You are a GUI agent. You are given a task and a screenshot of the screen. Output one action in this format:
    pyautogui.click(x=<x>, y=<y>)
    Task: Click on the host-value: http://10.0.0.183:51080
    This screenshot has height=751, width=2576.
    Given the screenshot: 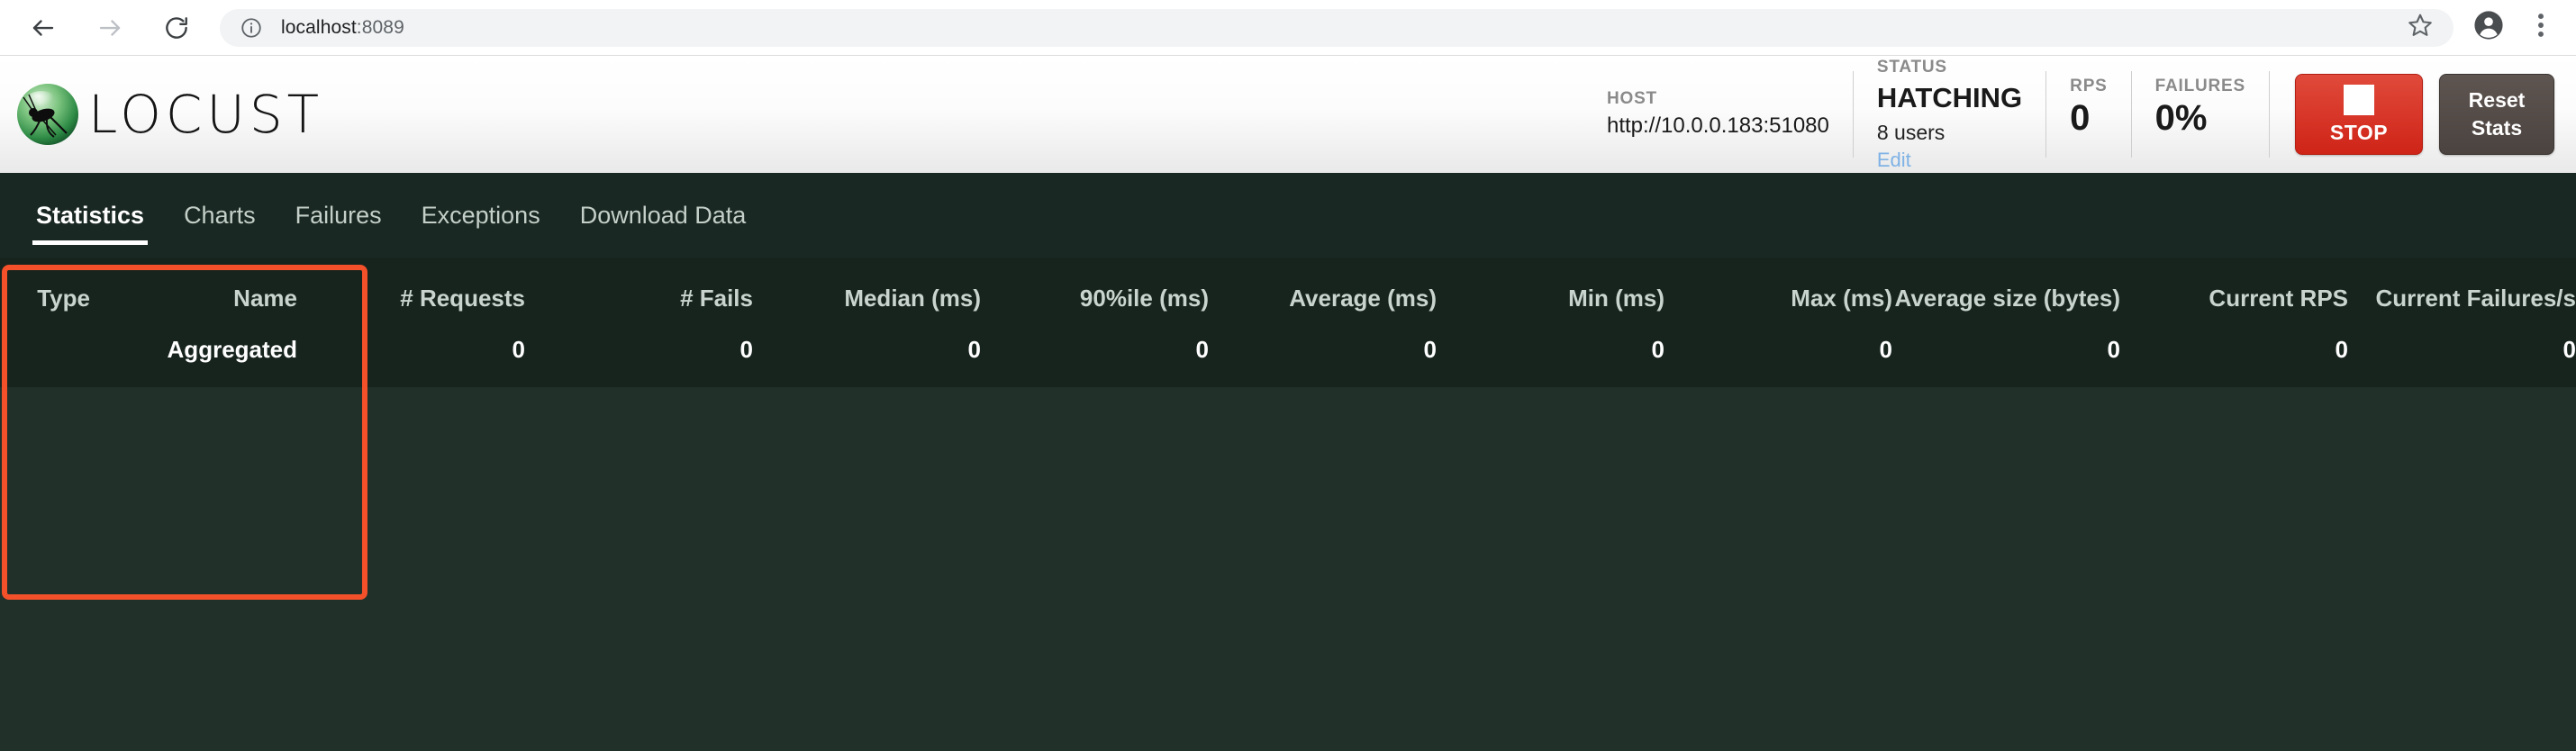 What is the action you would take?
    pyautogui.click(x=1717, y=126)
    